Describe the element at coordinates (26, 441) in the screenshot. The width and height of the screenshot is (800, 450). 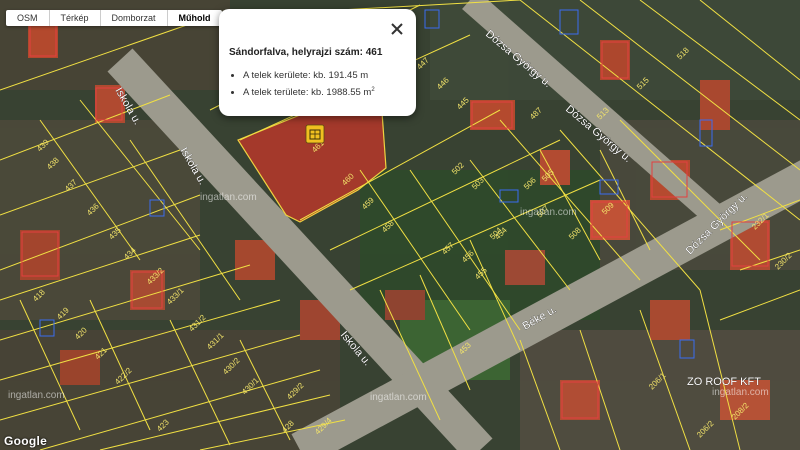
I see `google-logo: Google` at that location.